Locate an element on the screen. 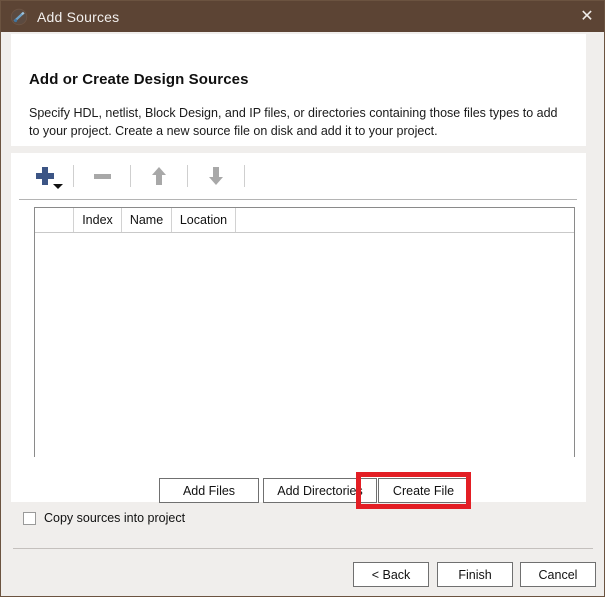  minus-icon is located at coordinates (102, 176).